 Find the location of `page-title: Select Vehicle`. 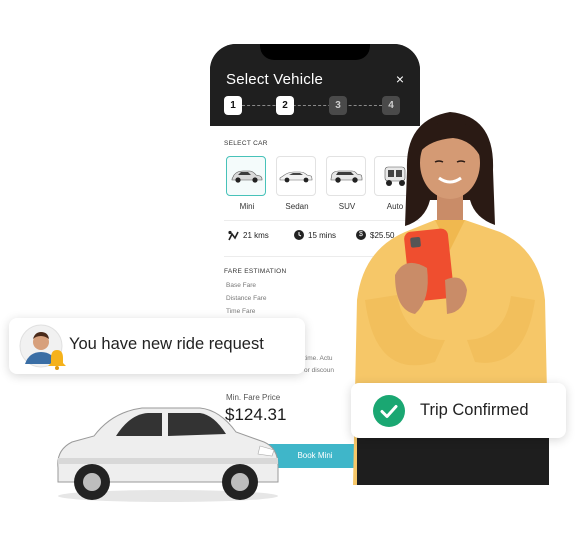

page-title: Select Vehicle is located at coordinates (275, 79).